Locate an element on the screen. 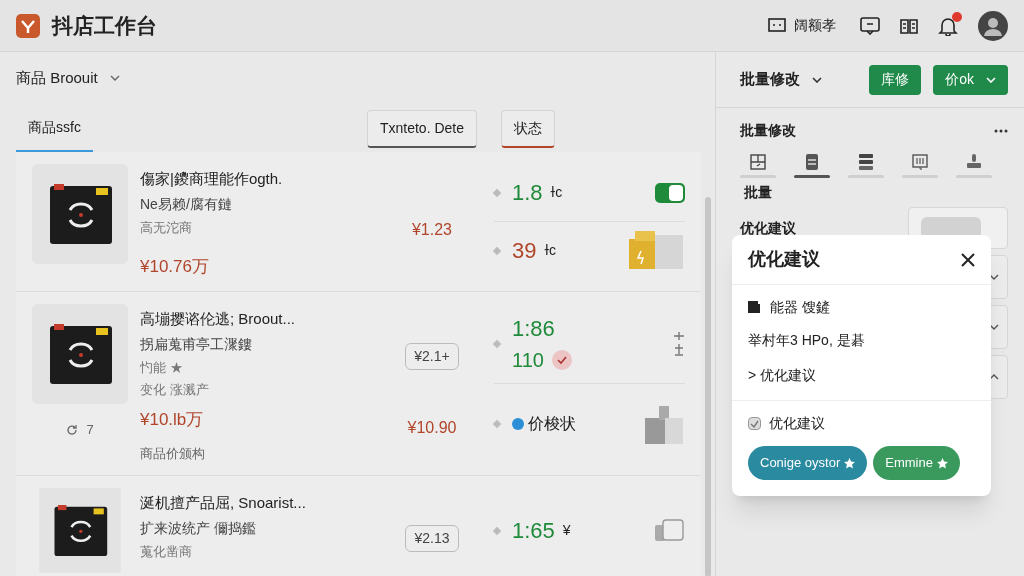 The image size is (1024, 576). stat-value: 1:86 is located at coordinates (533, 329).